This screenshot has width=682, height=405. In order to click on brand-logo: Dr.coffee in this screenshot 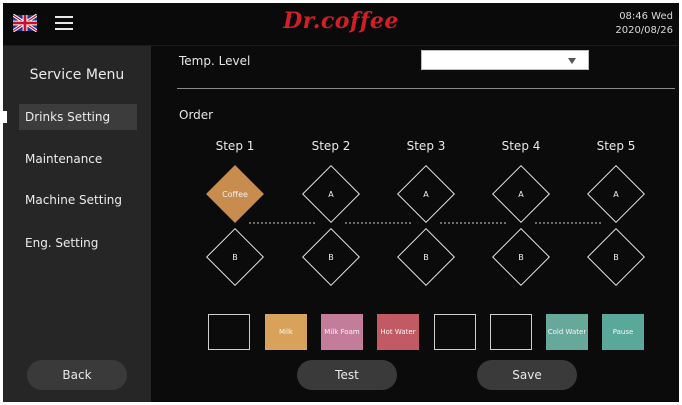, I will do `click(341, 21)`.